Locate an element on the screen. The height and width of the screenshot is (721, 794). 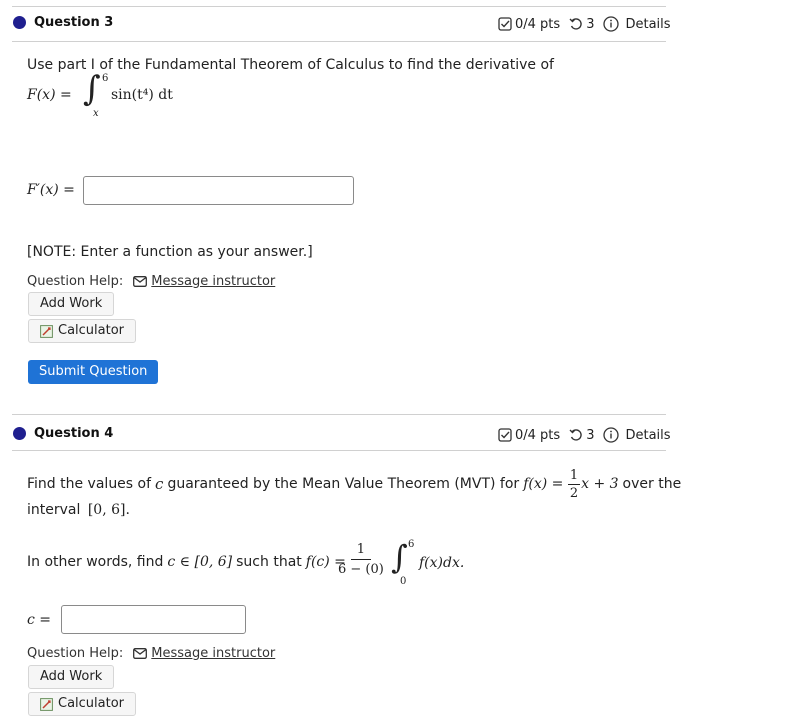
q4-int-lower: 0 is located at coordinates (403, 581).